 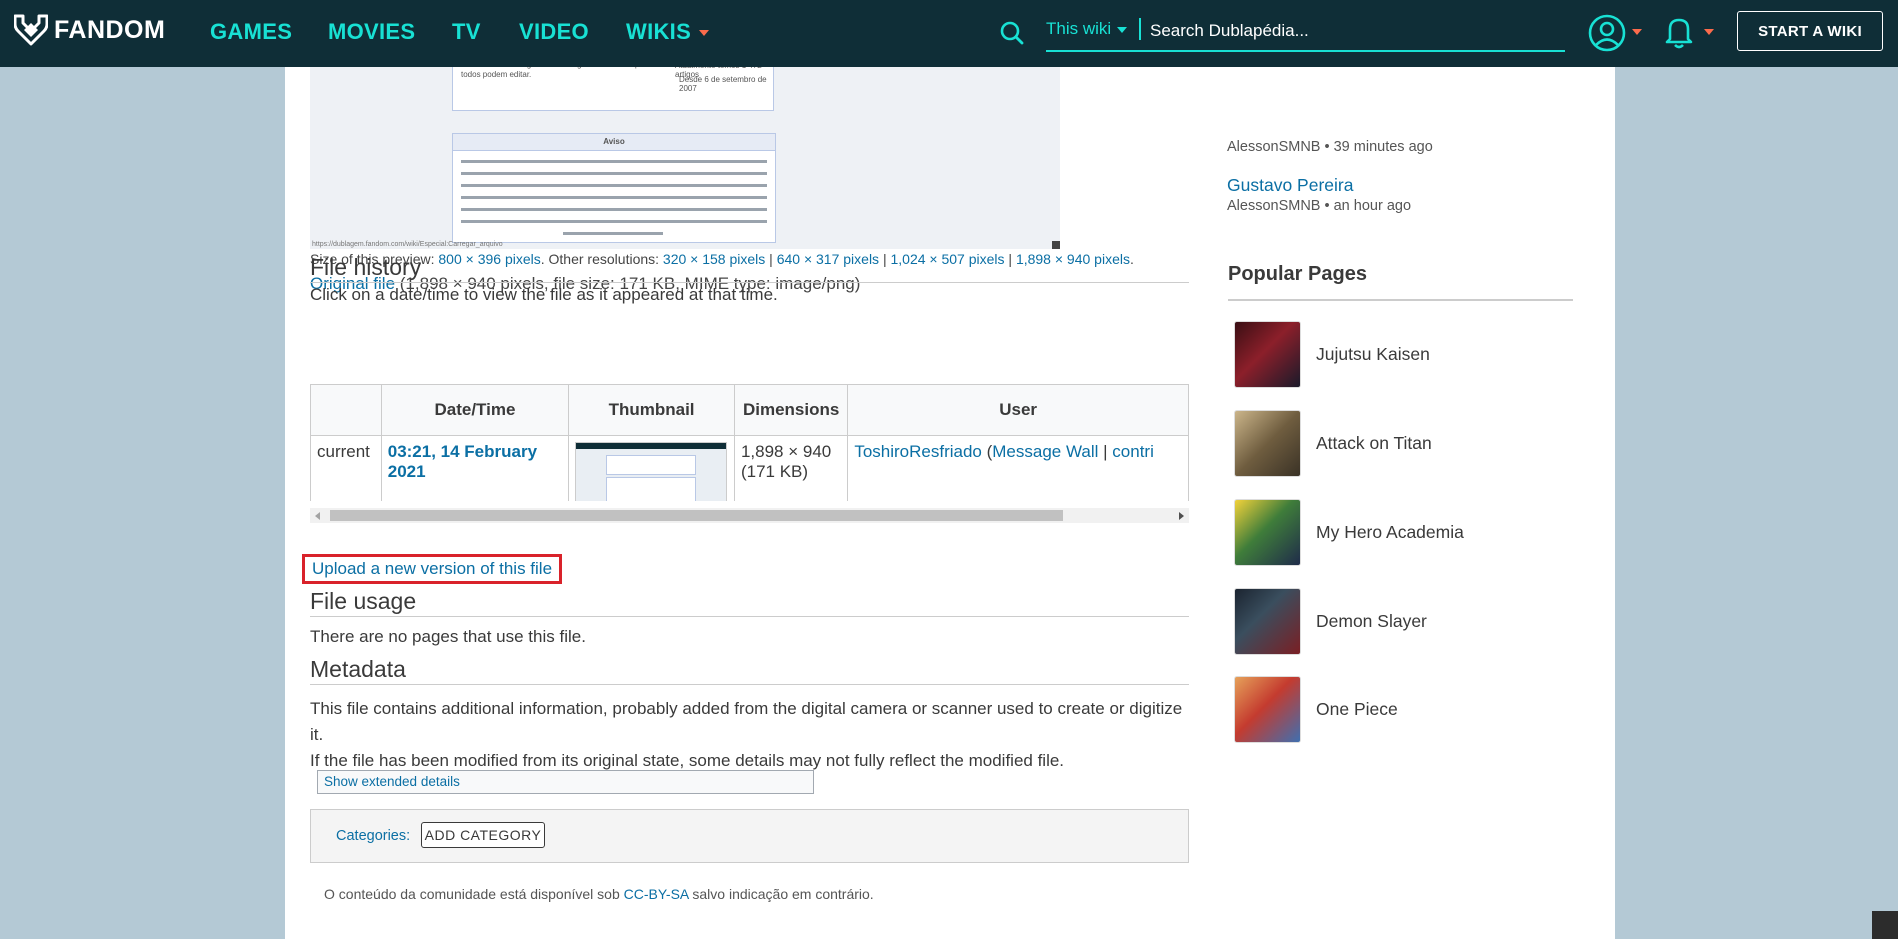 What do you see at coordinates (1018, 410) in the screenshot?
I see `col-user: User` at bounding box center [1018, 410].